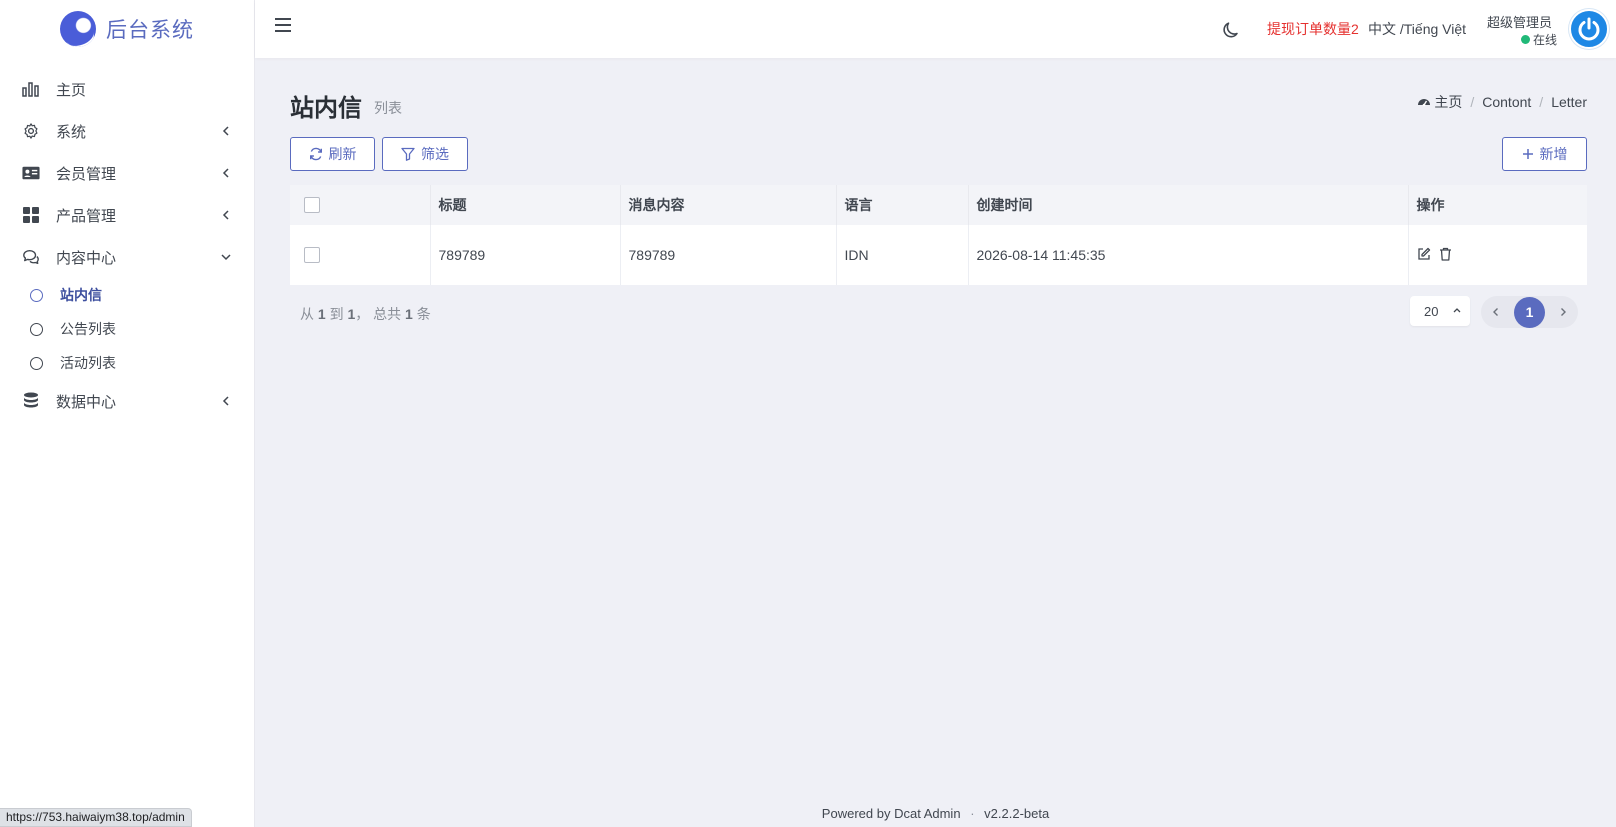 The image size is (1616, 827). What do you see at coordinates (1563, 312) in the screenshot?
I see `next-page-icon` at bounding box center [1563, 312].